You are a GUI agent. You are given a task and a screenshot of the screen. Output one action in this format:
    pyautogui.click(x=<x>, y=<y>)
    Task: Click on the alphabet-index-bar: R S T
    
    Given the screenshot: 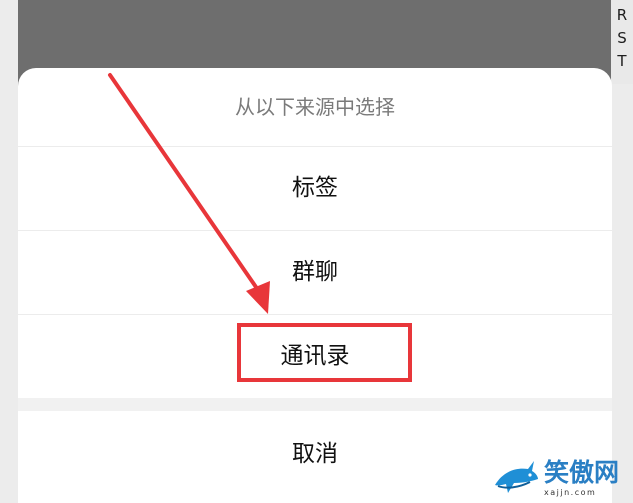 What is the action you would take?
    pyautogui.click(x=622, y=42)
    